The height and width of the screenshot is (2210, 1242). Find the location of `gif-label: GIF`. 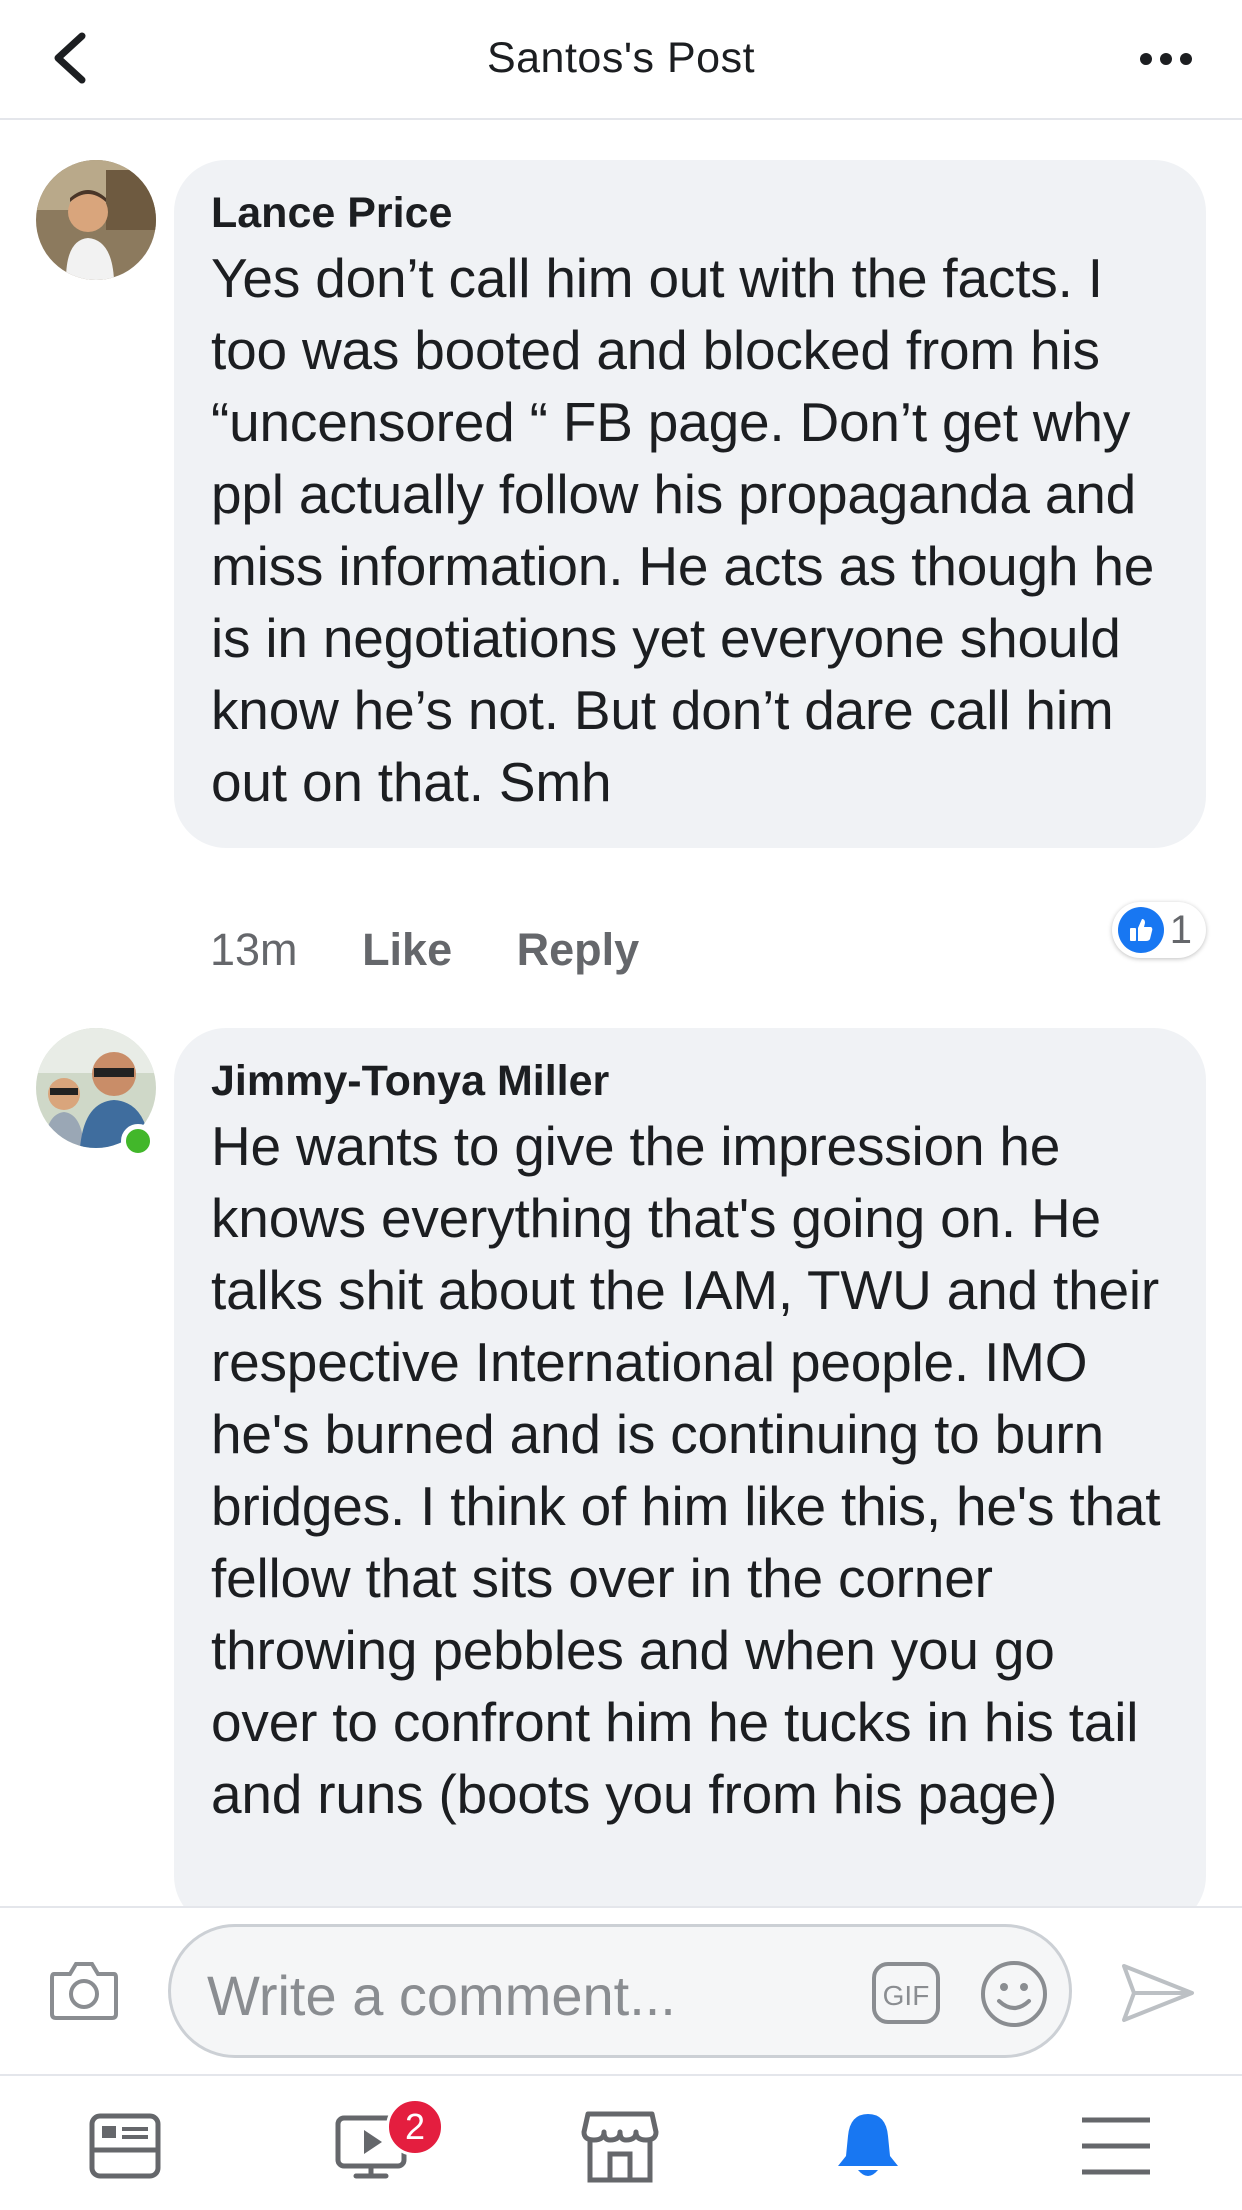

gif-label: GIF is located at coordinates (906, 1995).